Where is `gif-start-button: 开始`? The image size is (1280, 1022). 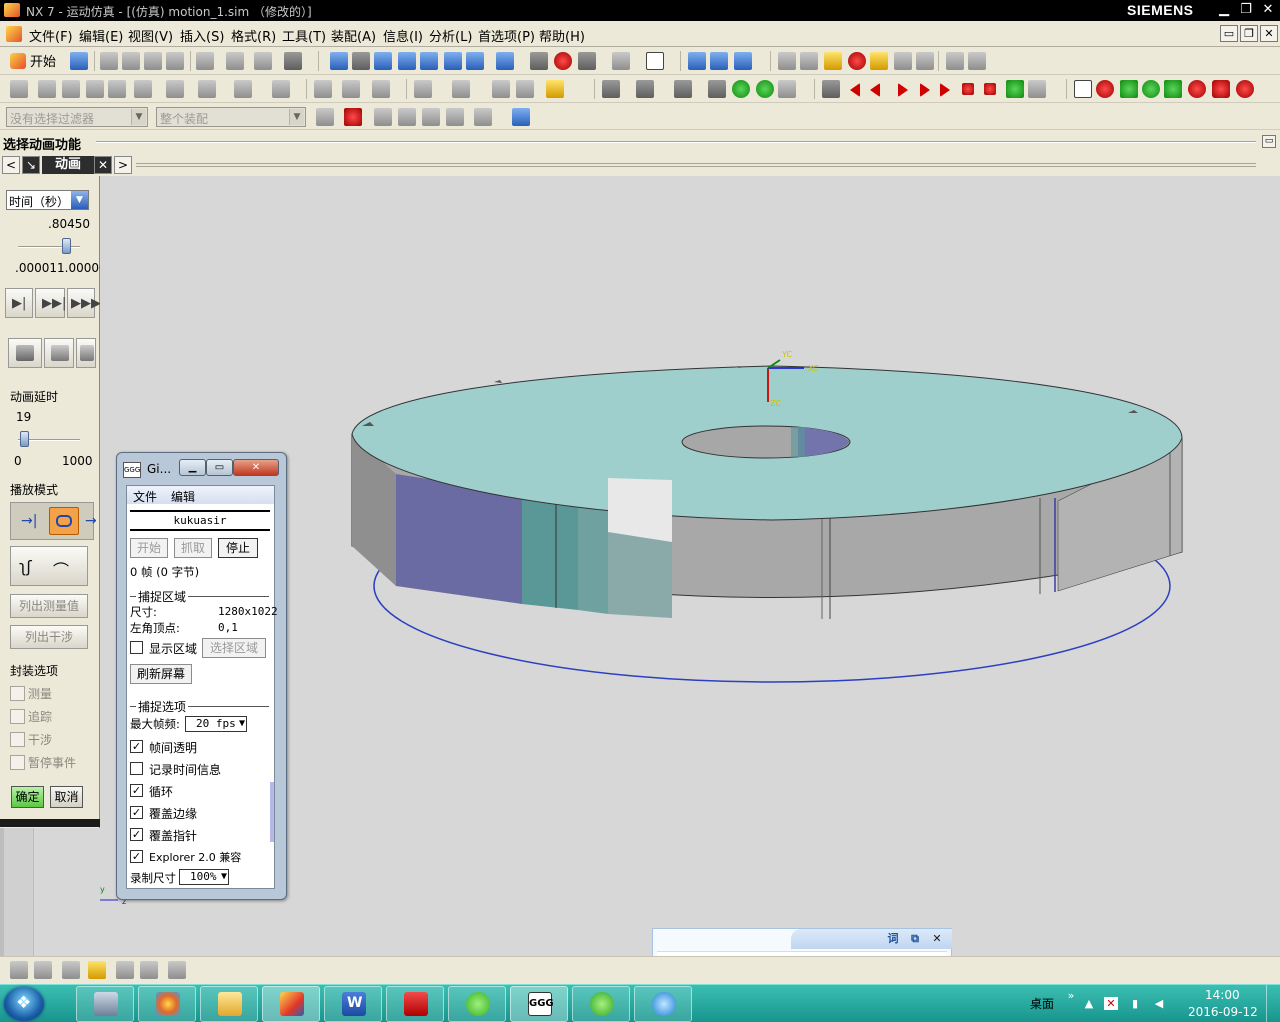 gif-start-button: 开始 is located at coordinates (149, 548).